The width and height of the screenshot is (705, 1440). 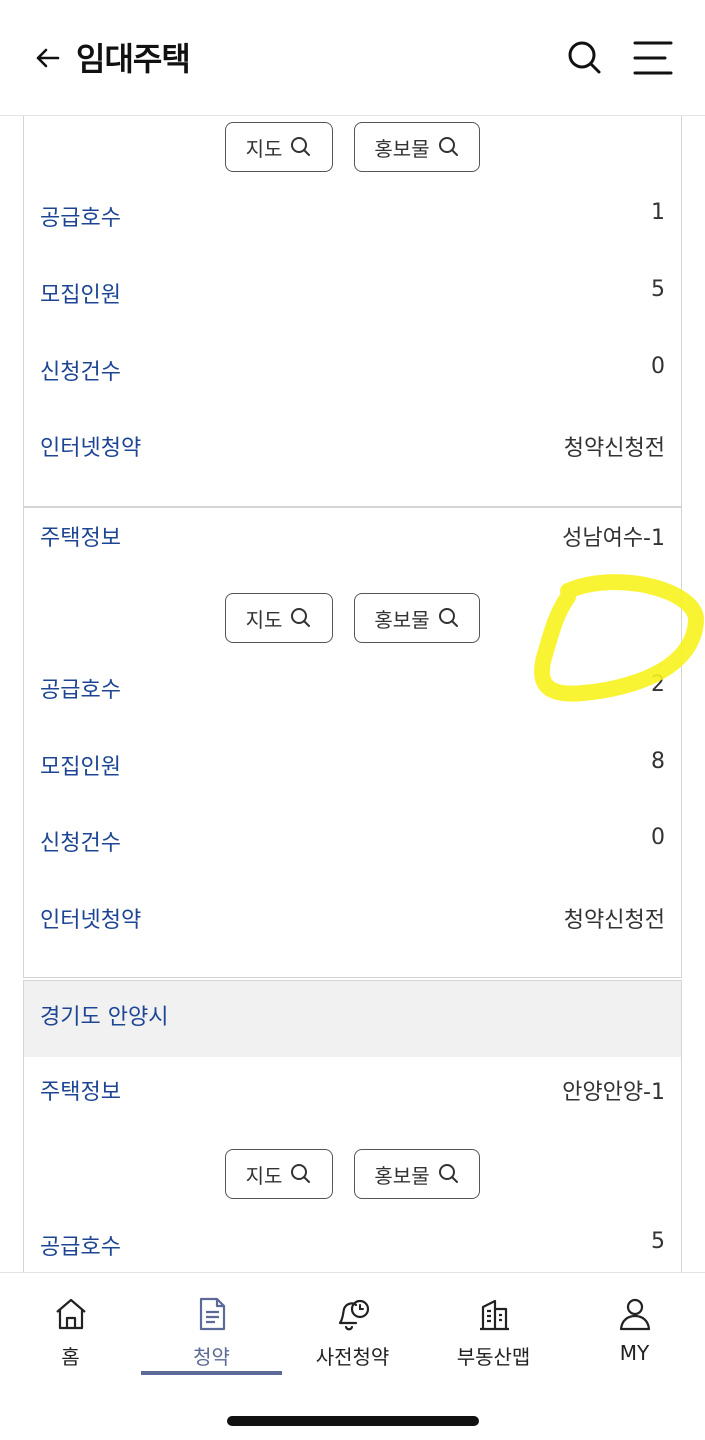 What do you see at coordinates (352, 1019) in the screenshot?
I see `region-header: 경기도 안양시` at bounding box center [352, 1019].